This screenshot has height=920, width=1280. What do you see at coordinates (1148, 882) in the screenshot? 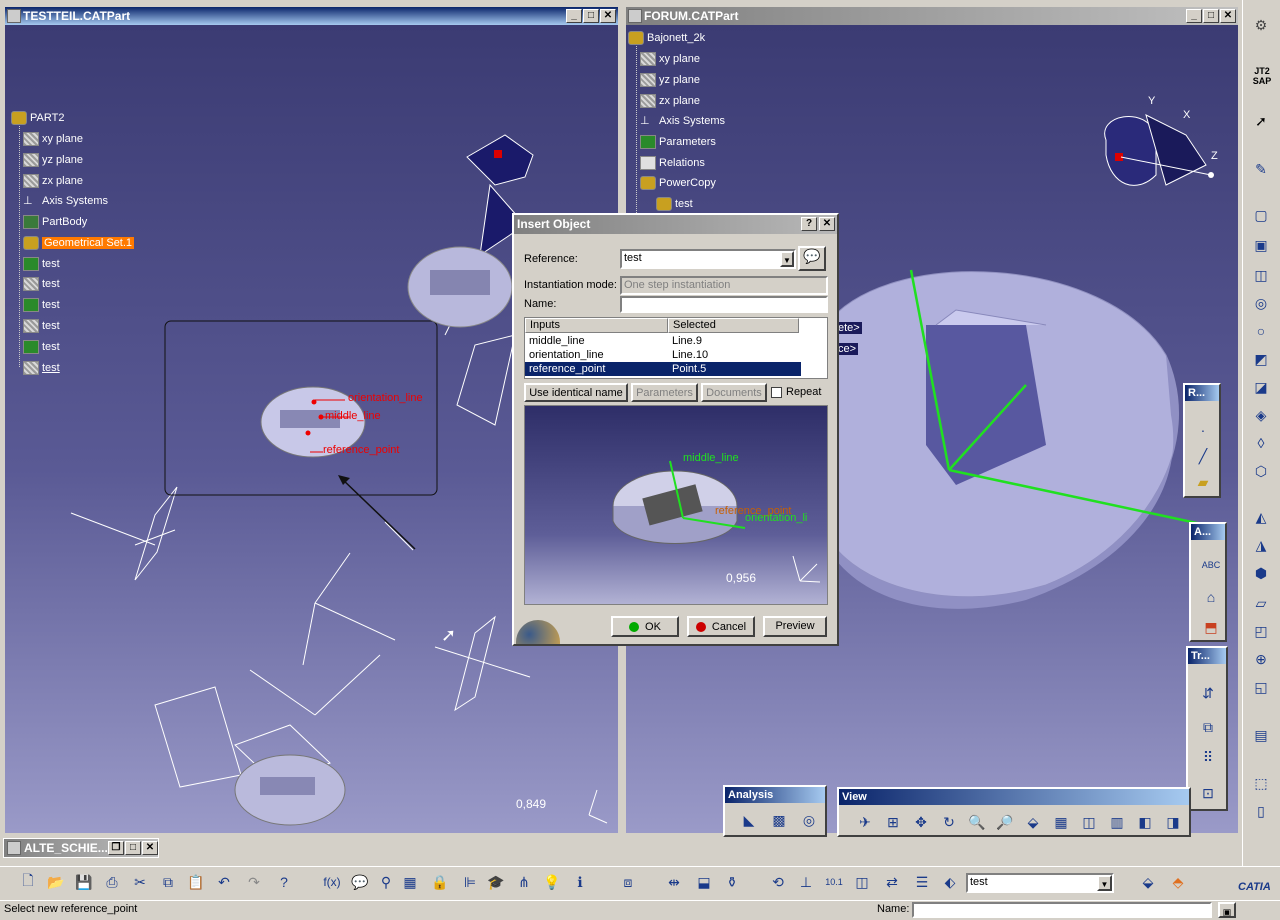
I see `workbench-icon: ⬙` at bounding box center [1148, 882].